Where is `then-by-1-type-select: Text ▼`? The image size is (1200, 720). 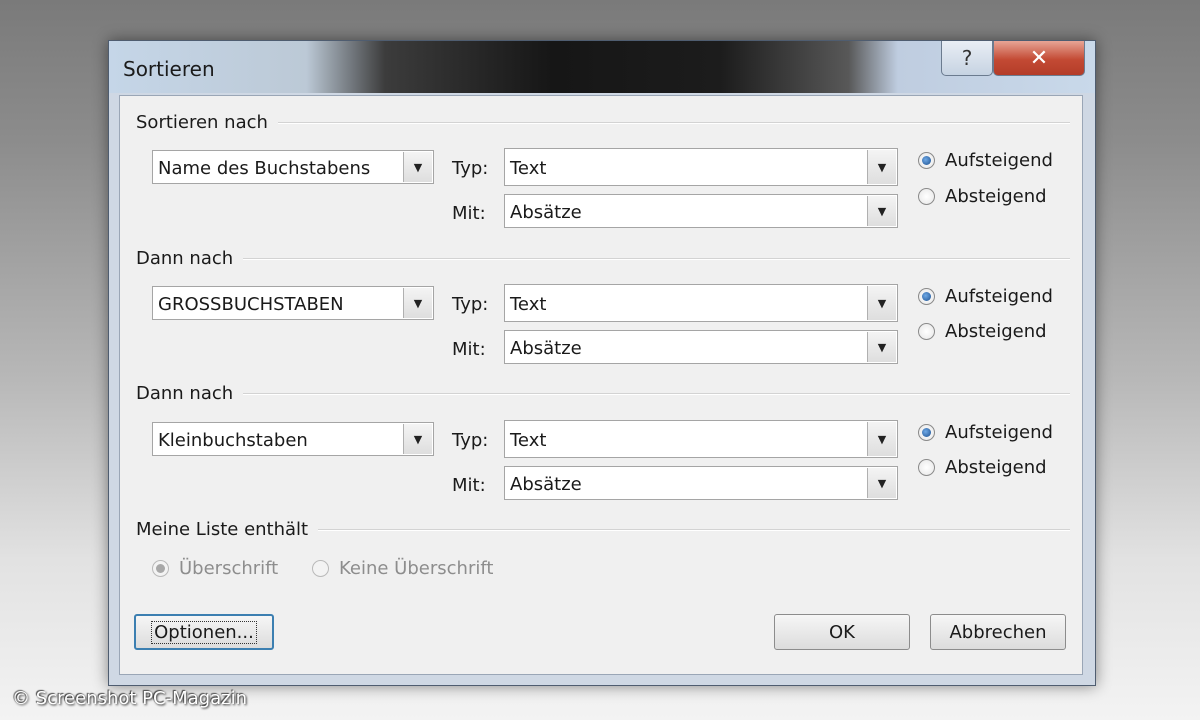 then-by-1-type-select: Text ▼ is located at coordinates (701, 303).